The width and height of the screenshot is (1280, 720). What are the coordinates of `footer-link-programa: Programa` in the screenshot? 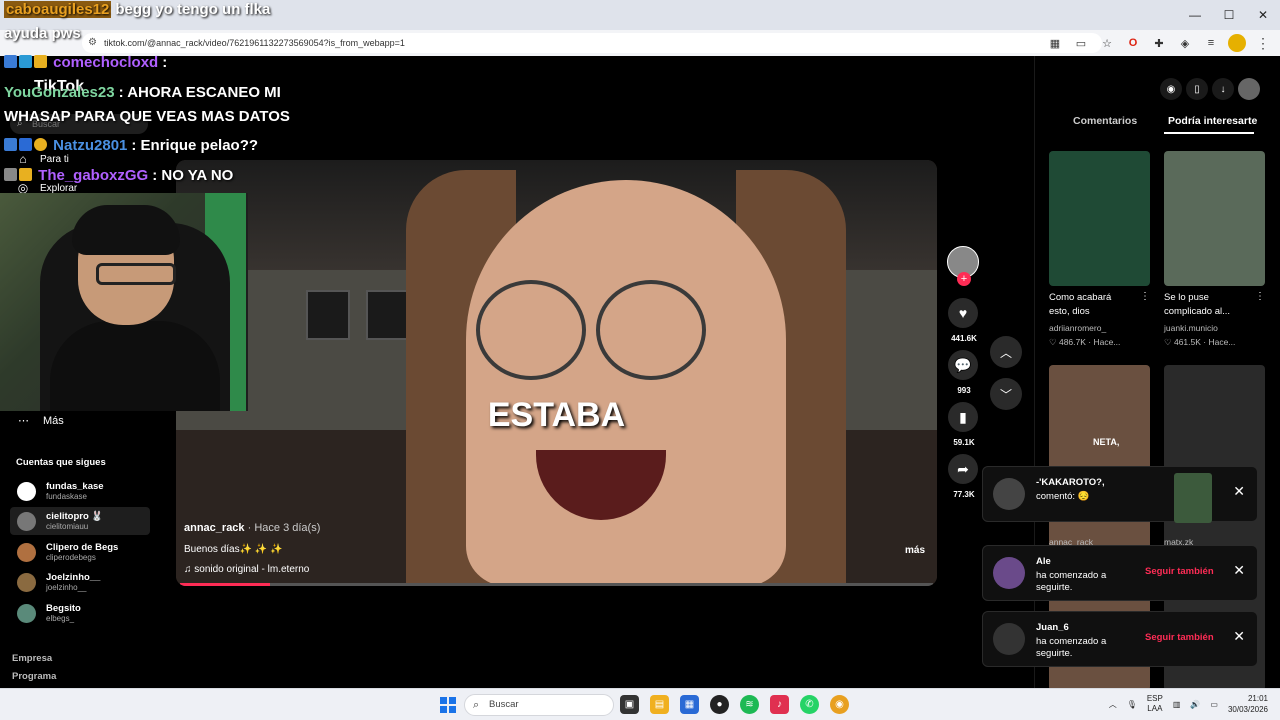 It's located at (34, 676).